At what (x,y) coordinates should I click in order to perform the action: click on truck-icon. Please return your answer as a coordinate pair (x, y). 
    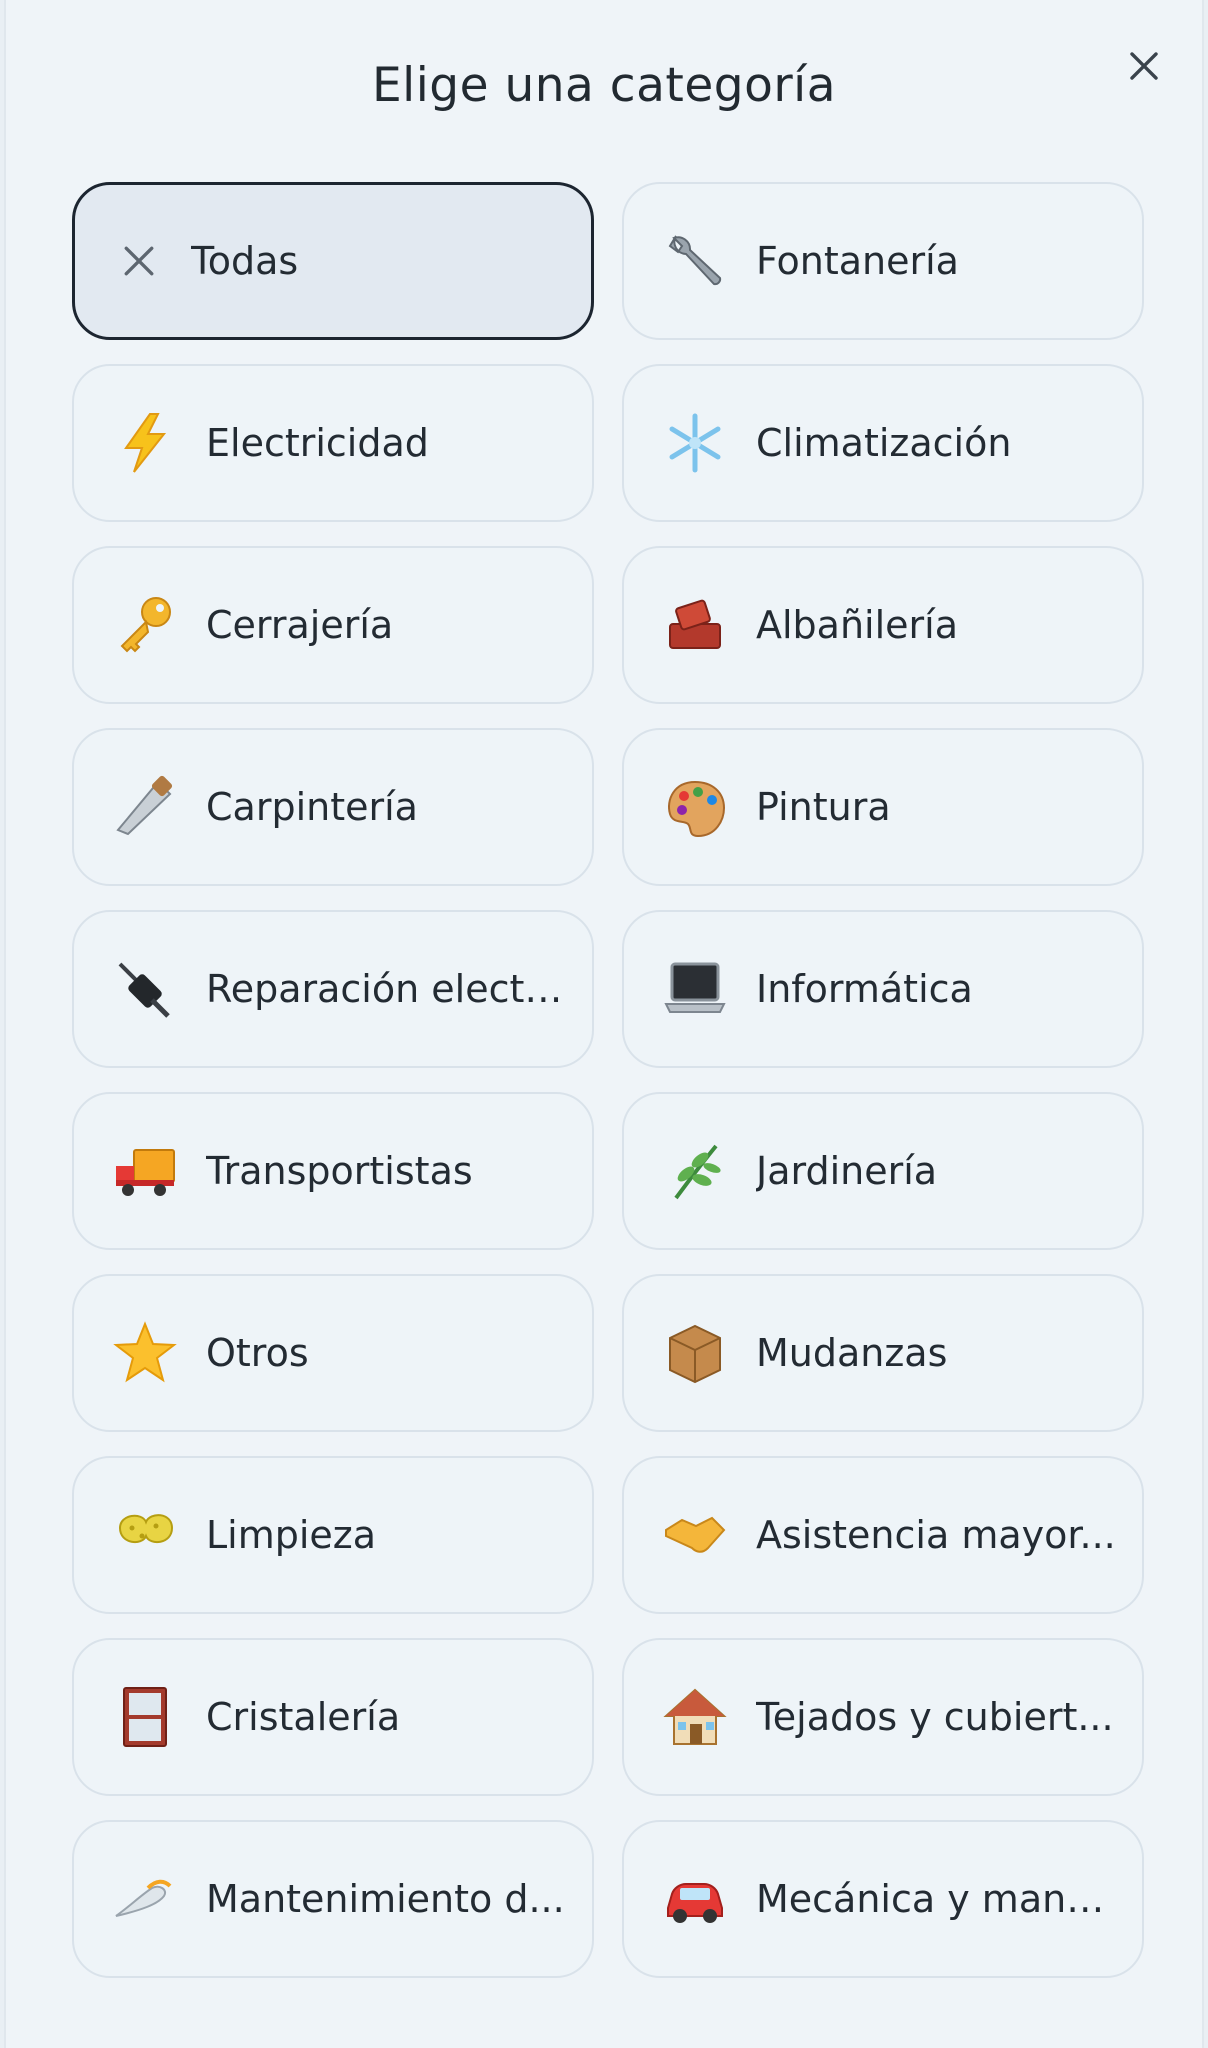
    Looking at the image, I should click on (145, 1171).